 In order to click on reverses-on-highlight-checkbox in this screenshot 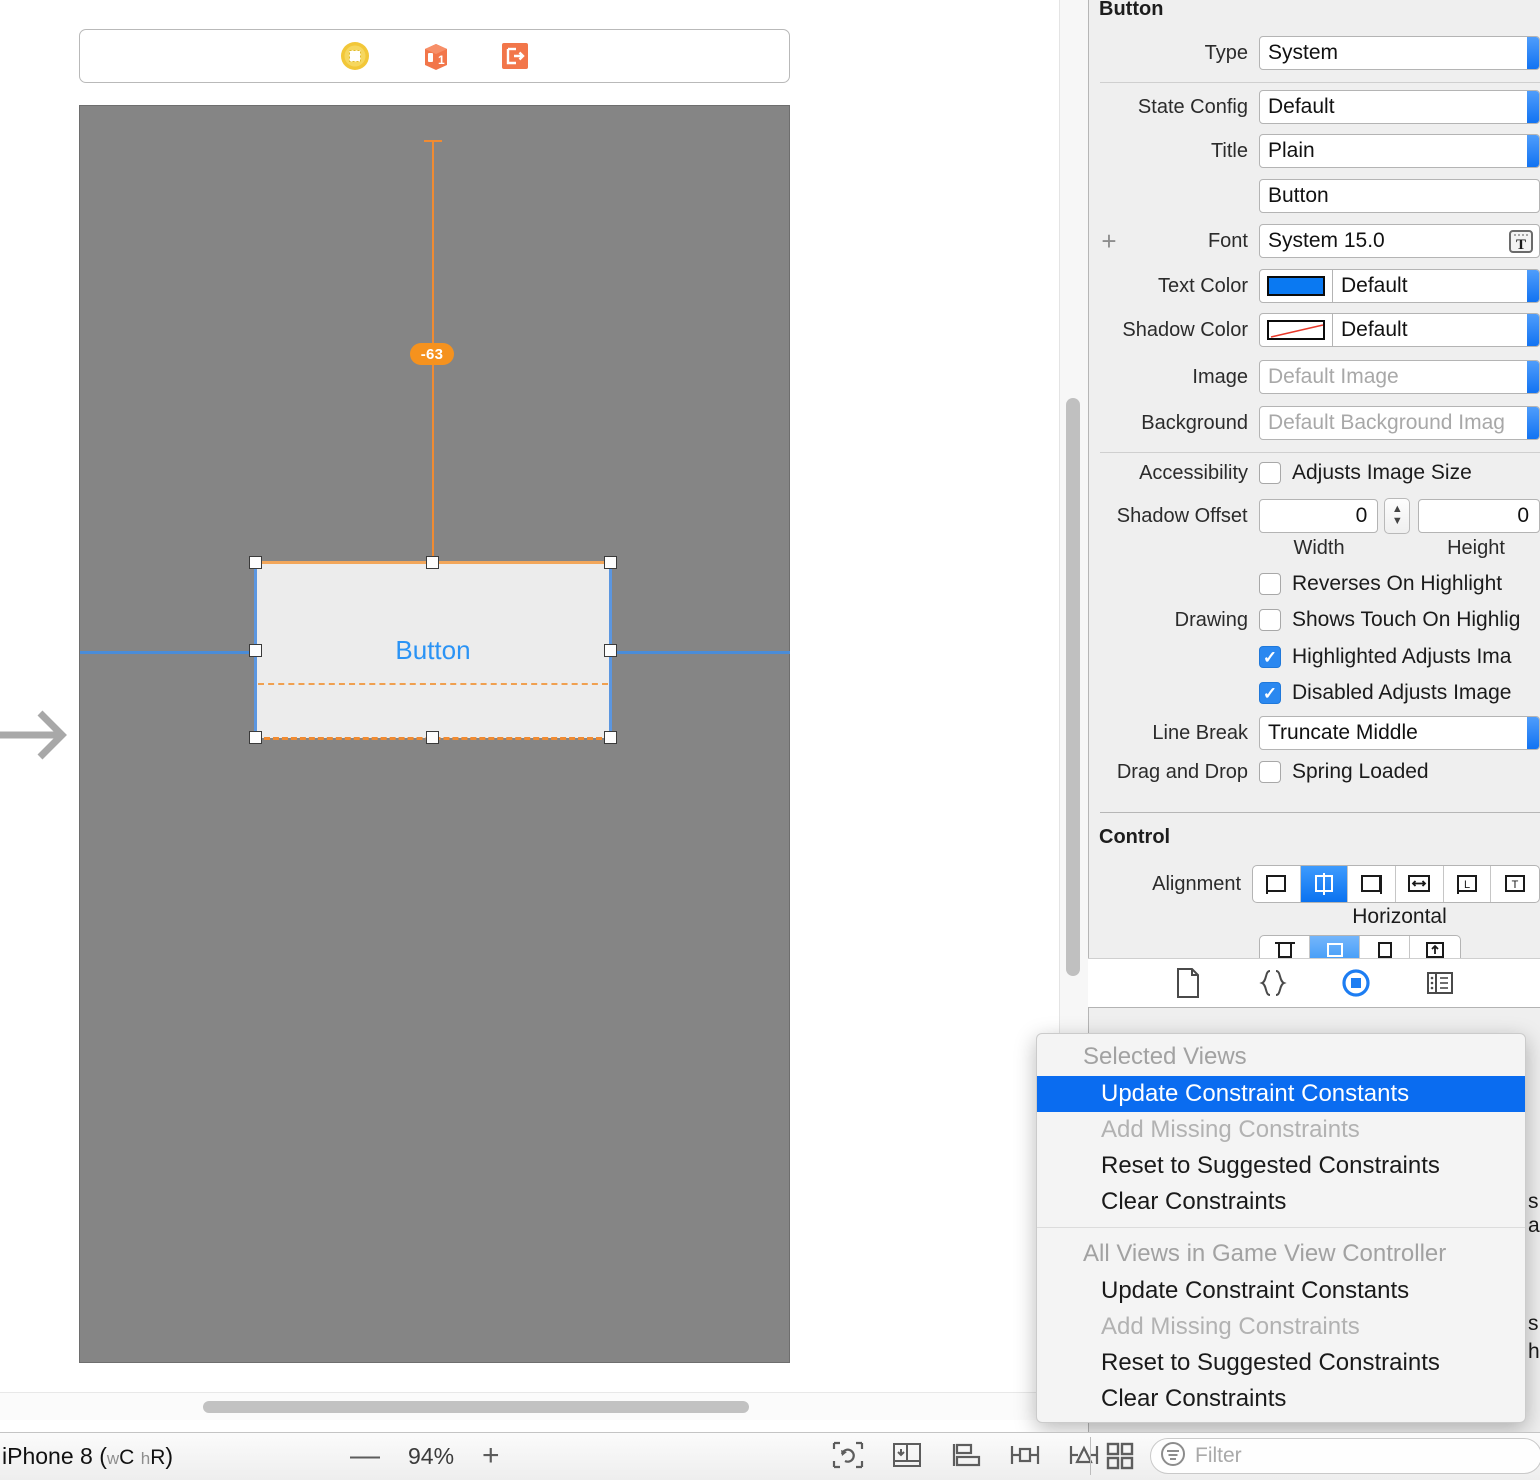, I will do `click(1270, 584)`.